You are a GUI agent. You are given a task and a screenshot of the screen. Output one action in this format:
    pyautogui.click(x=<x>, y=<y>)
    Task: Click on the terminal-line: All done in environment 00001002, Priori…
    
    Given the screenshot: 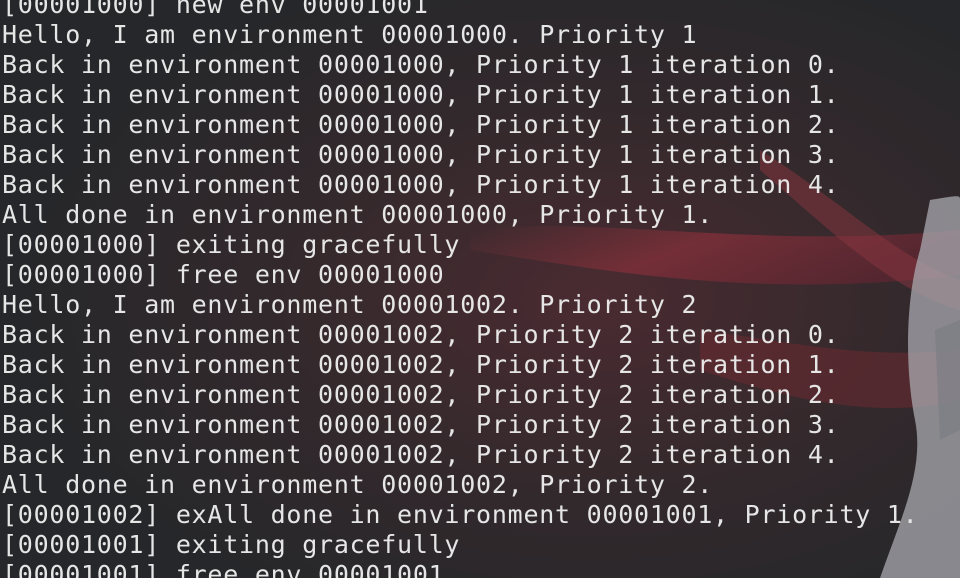 What is the action you would take?
    pyautogui.click(x=358, y=484)
    